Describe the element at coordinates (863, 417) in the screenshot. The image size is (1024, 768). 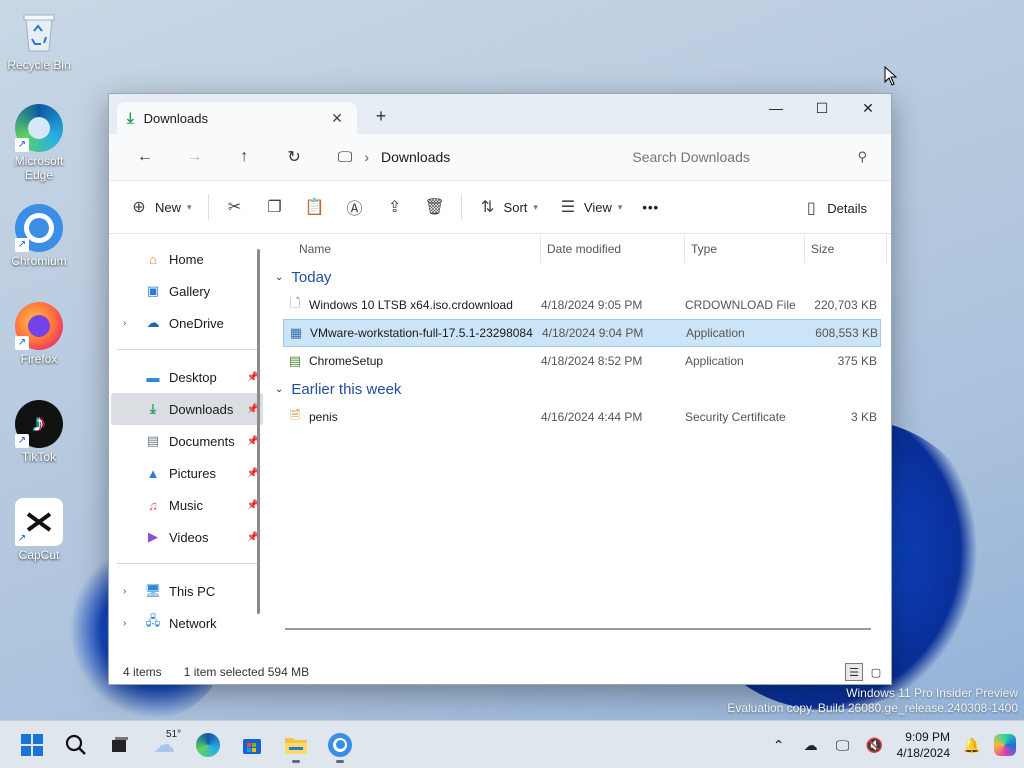
I see `file-size: 3 KB` at that location.